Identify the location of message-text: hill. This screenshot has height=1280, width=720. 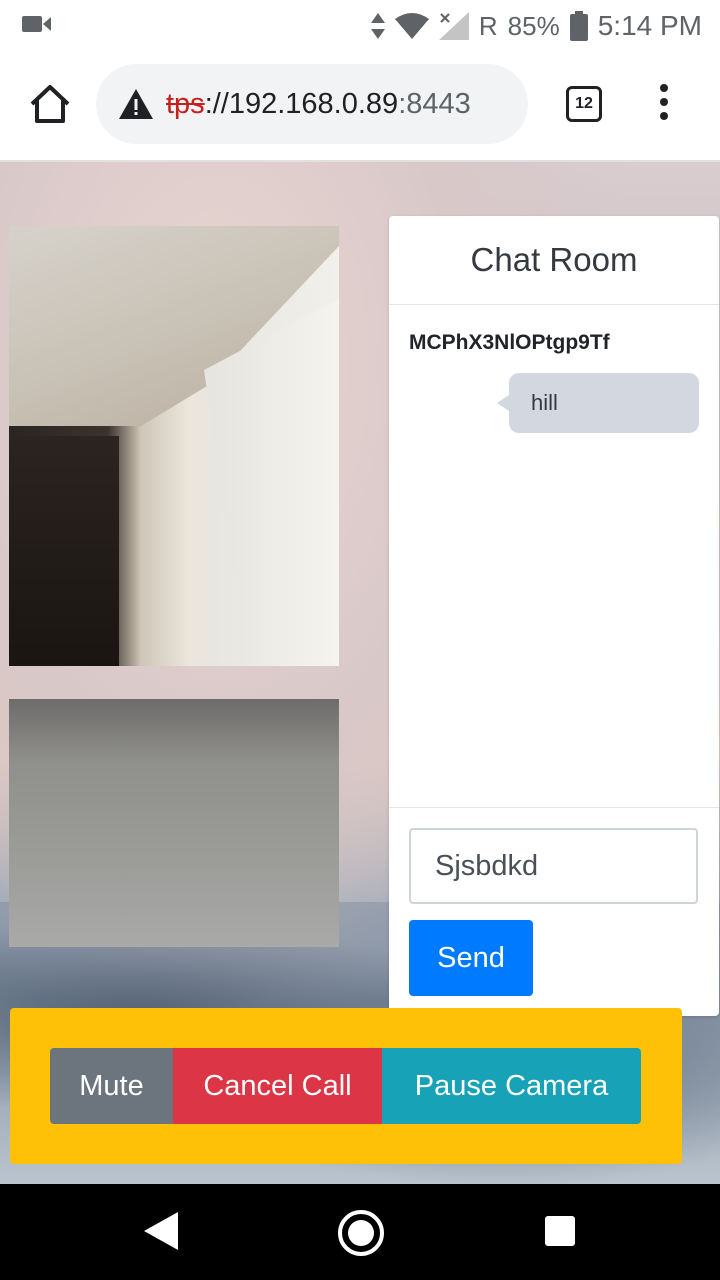
(544, 402).